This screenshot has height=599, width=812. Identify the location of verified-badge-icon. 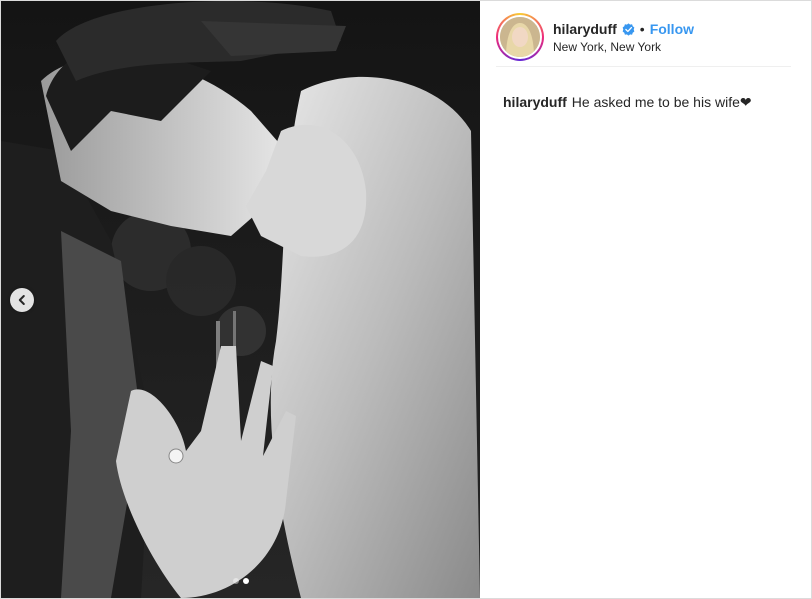
(628, 29).